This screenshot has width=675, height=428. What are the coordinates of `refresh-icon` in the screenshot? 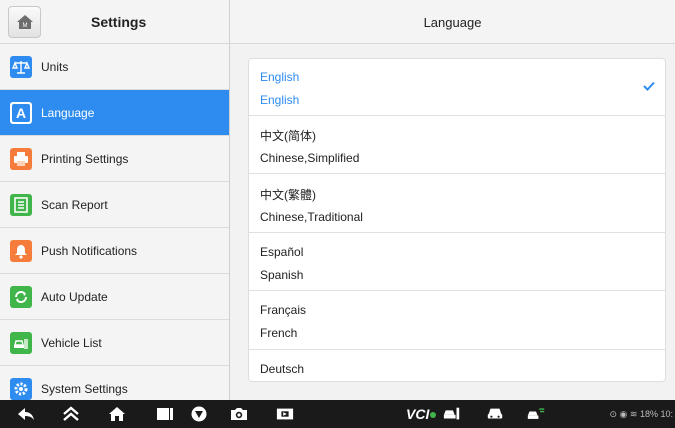 It's located at (21, 296).